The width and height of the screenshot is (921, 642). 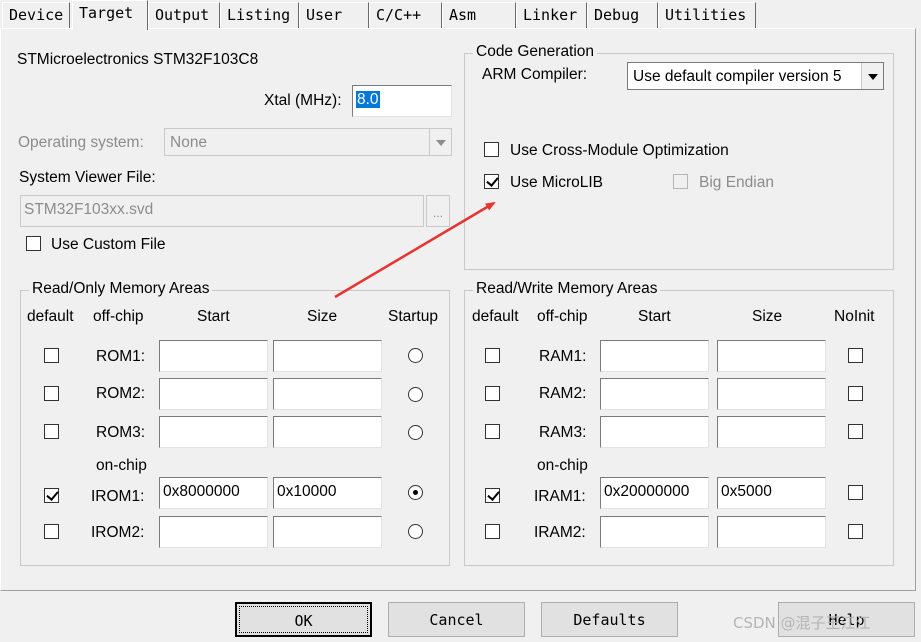 What do you see at coordinates (415, 531) in the screenshot?
I see `irom2-startup-radio` at bounding box center [415, 531].